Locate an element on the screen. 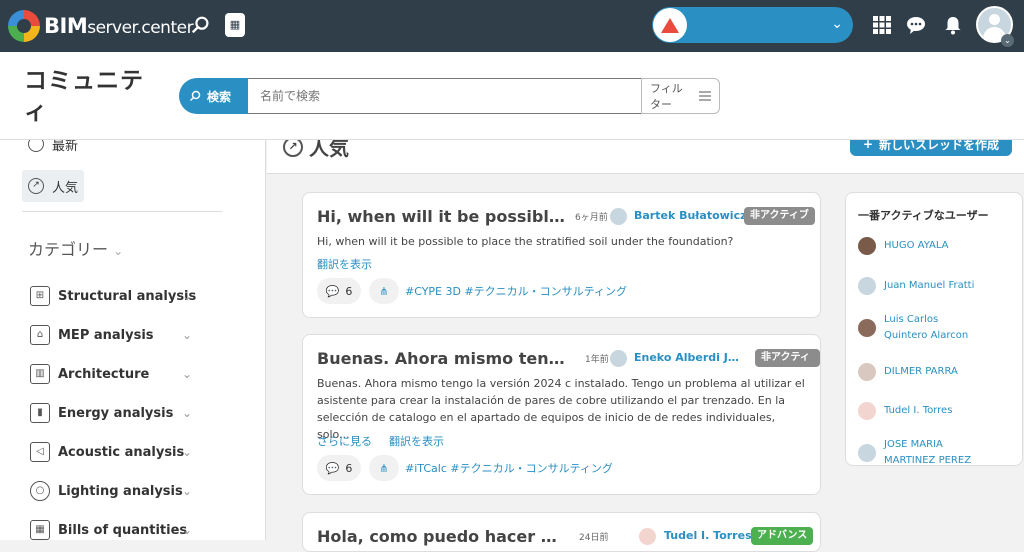 This screenshot has width=1024, height=552. category-label: Energy analysis is located at coordinates (116, 413).